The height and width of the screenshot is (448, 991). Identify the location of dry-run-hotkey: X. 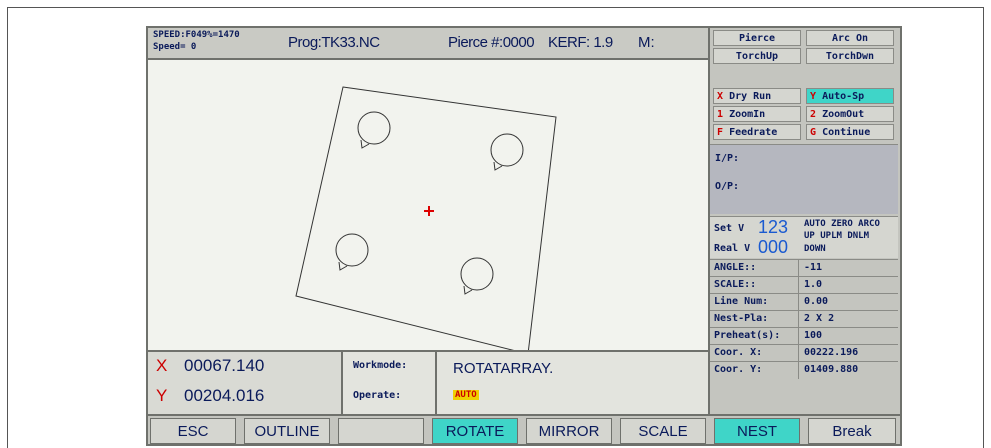
(720, 96).